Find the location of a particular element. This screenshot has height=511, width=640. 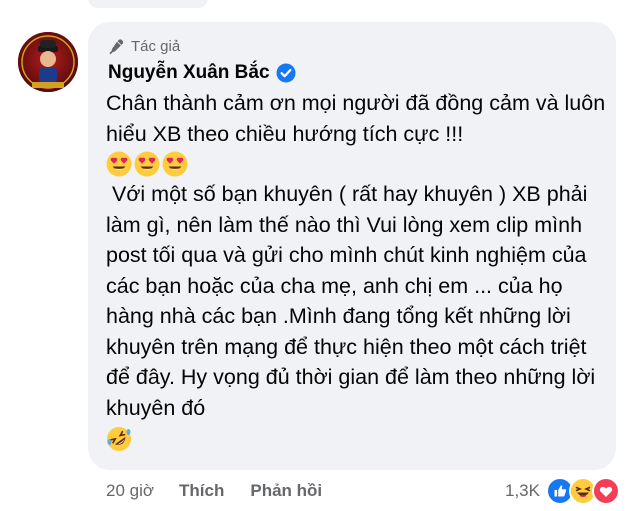

reply-button: Phản hồi is located at coordinates (286, 491).